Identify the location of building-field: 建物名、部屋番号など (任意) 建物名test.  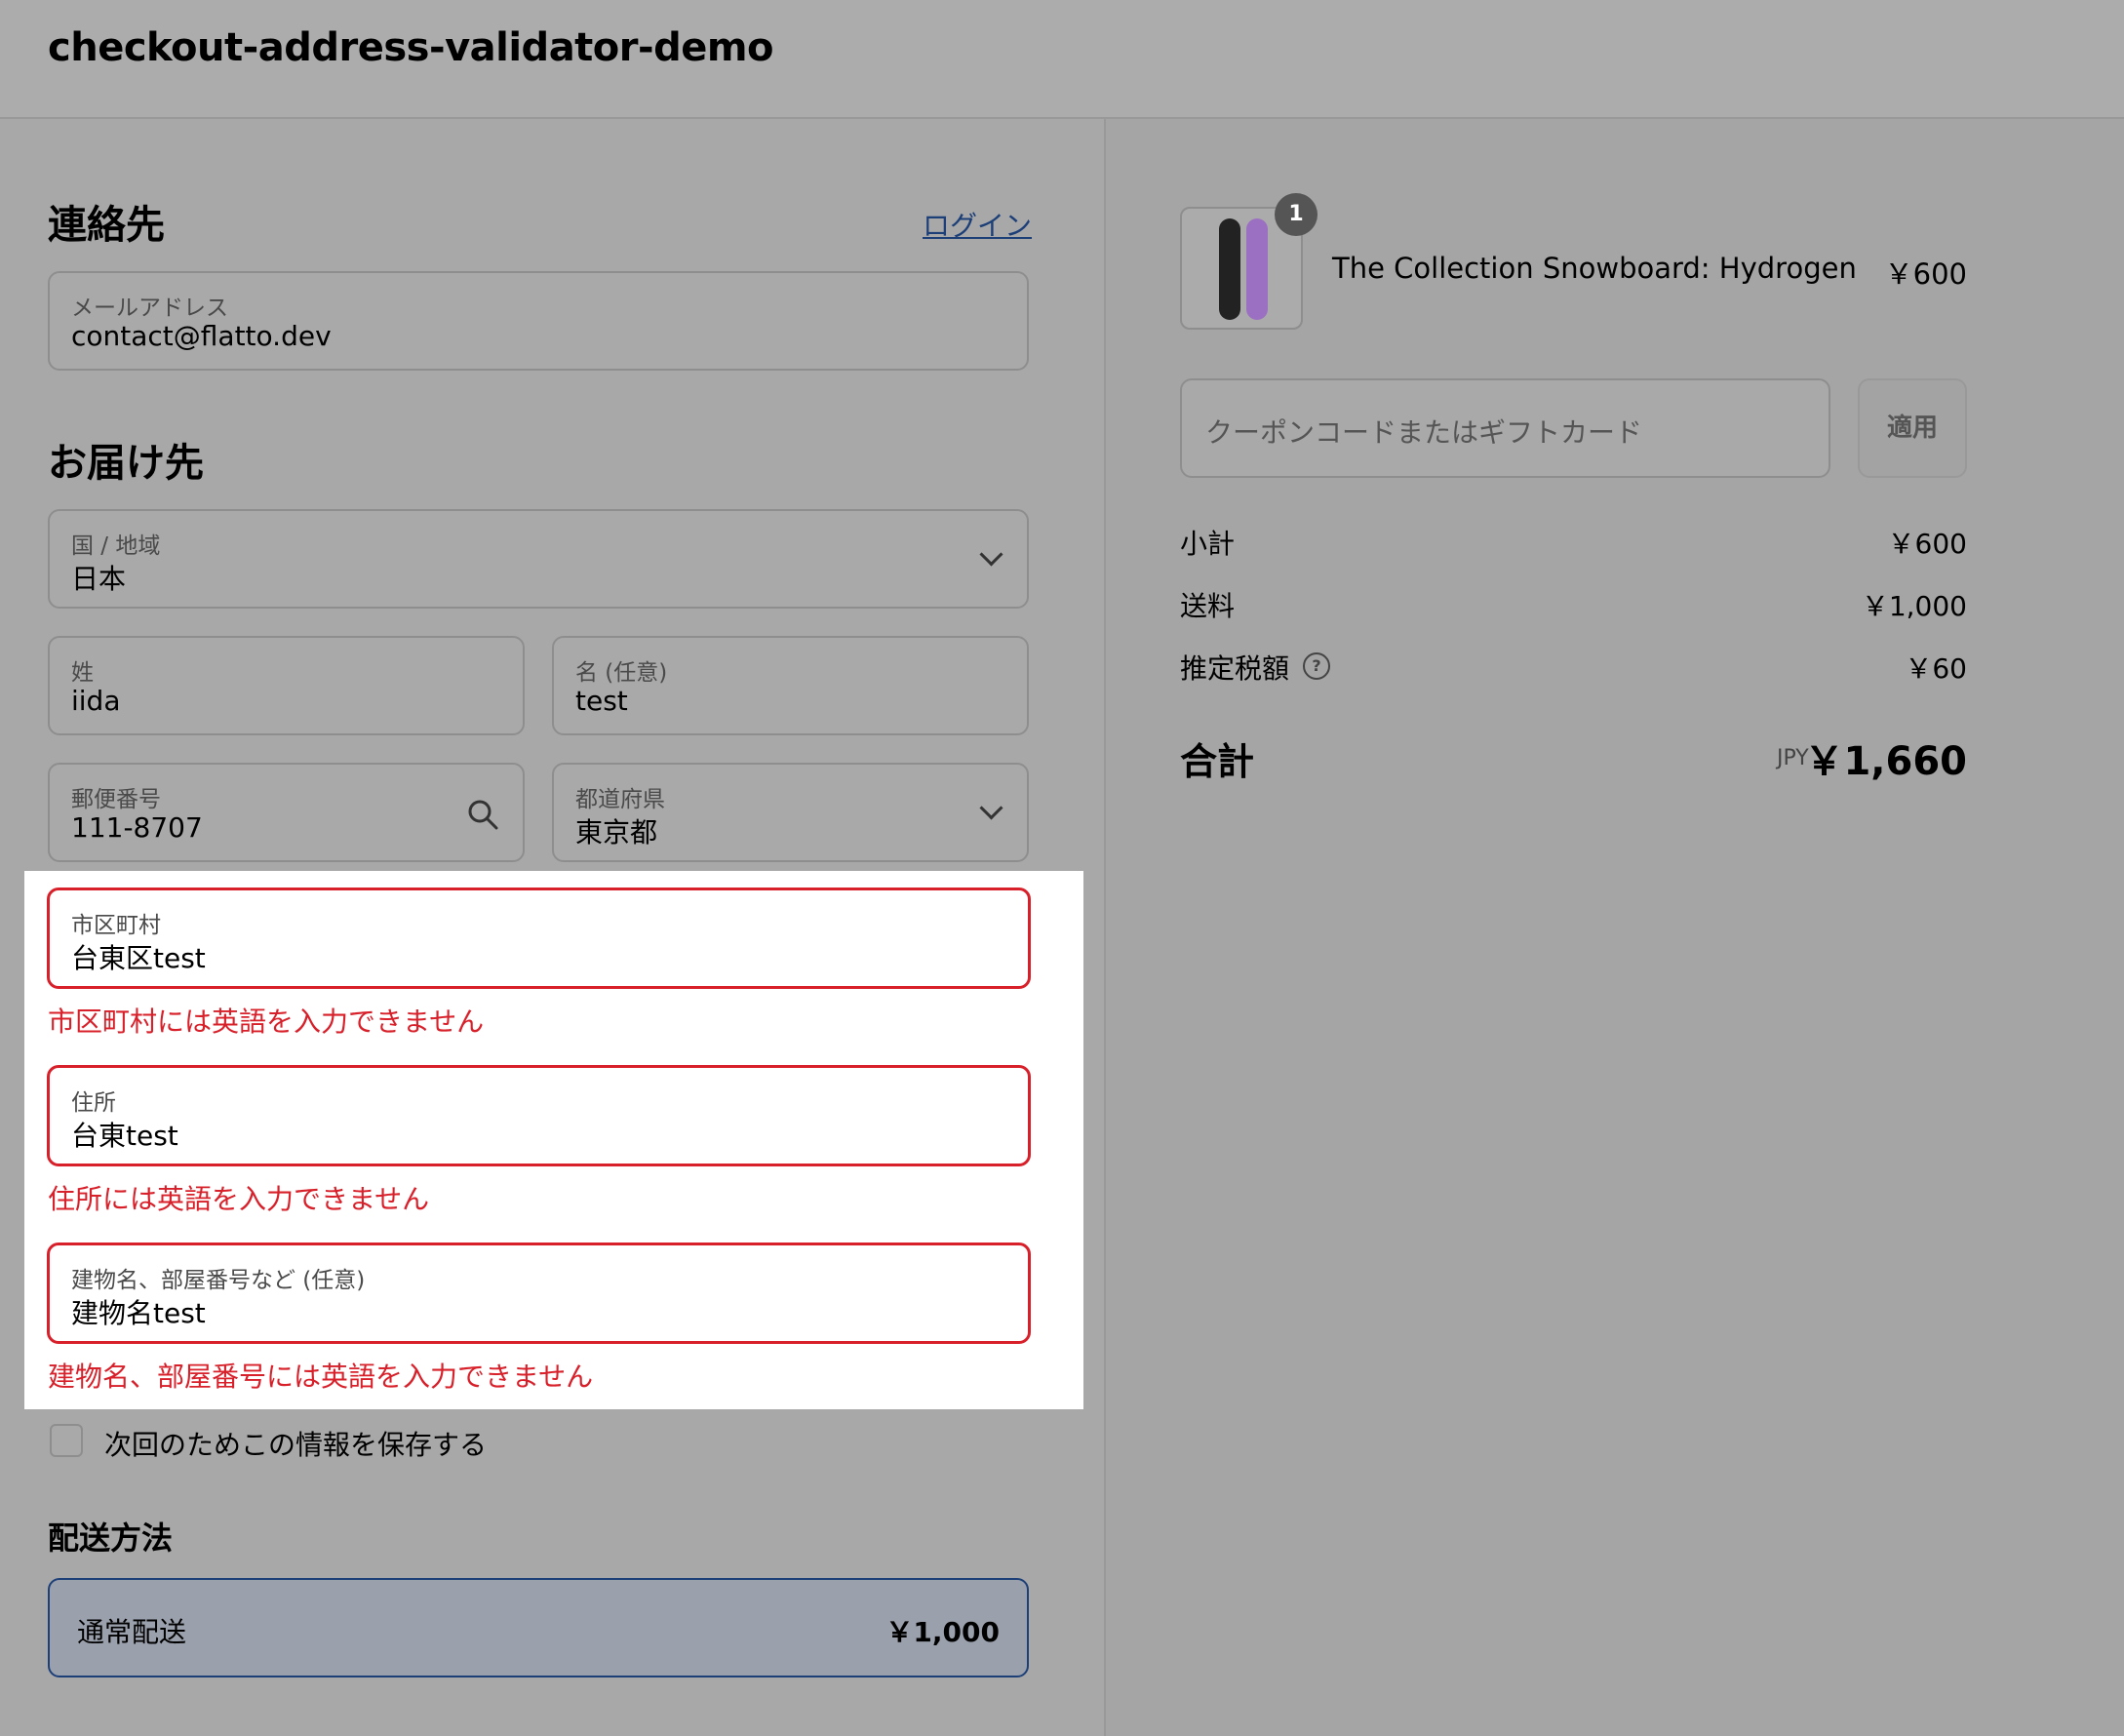
(539, 1293).